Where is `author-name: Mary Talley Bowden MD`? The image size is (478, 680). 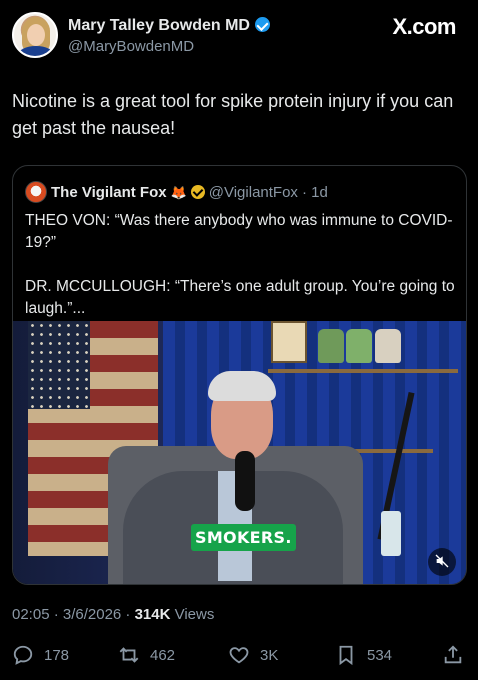 author-name: Mary Talley Bowden MD is located at coordinates (159, 25).